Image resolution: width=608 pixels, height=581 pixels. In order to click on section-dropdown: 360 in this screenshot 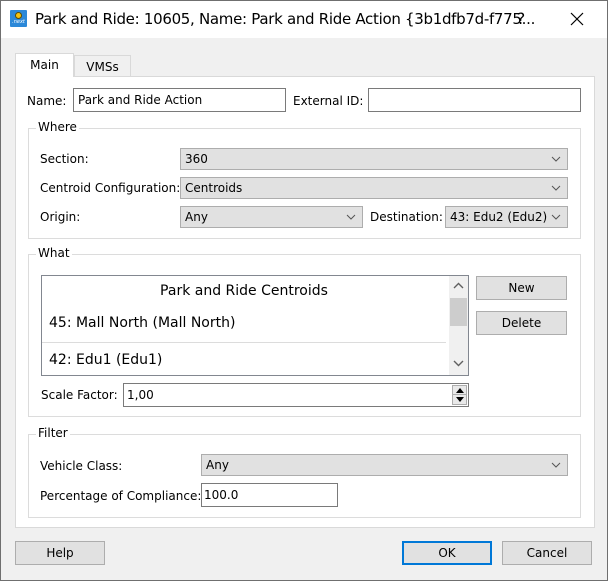, I will do `click(374, 159)`.